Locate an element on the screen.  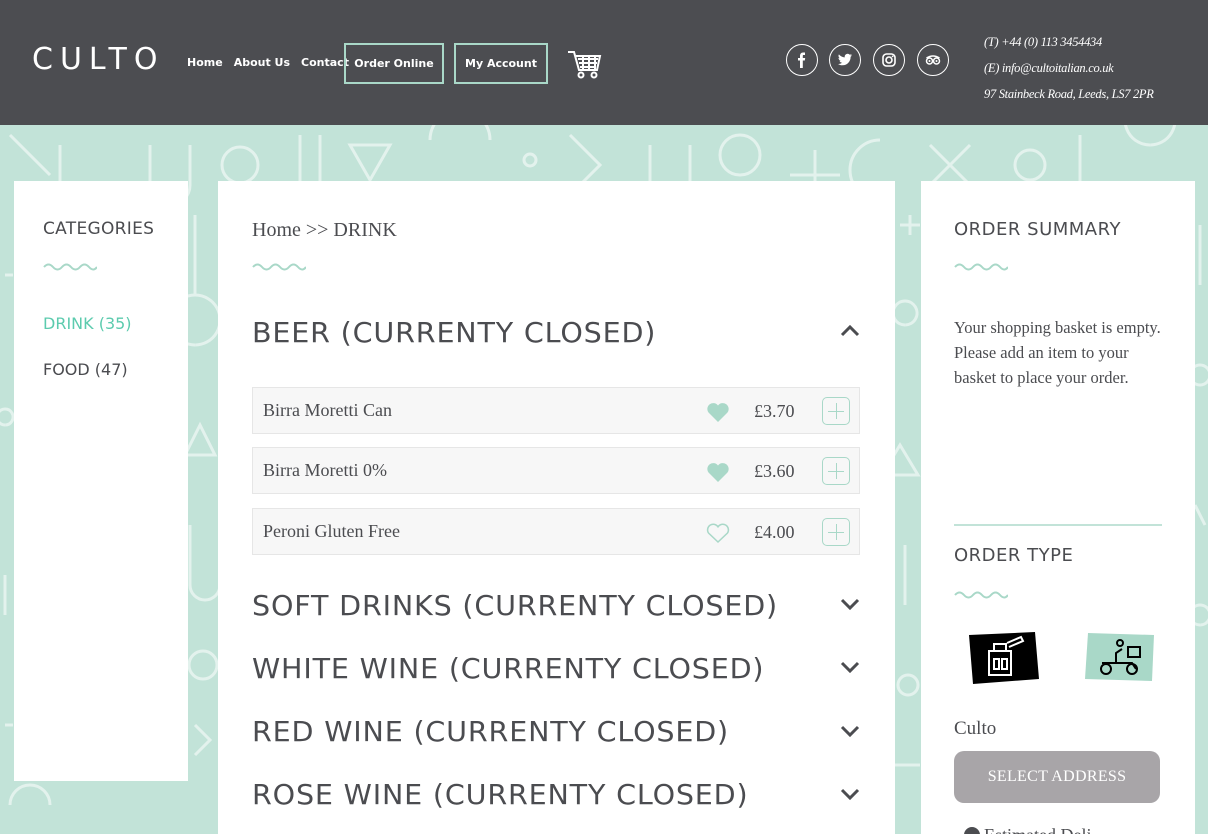
order-type-title: ORDER TYPE is located at coordinates (1014, 555).